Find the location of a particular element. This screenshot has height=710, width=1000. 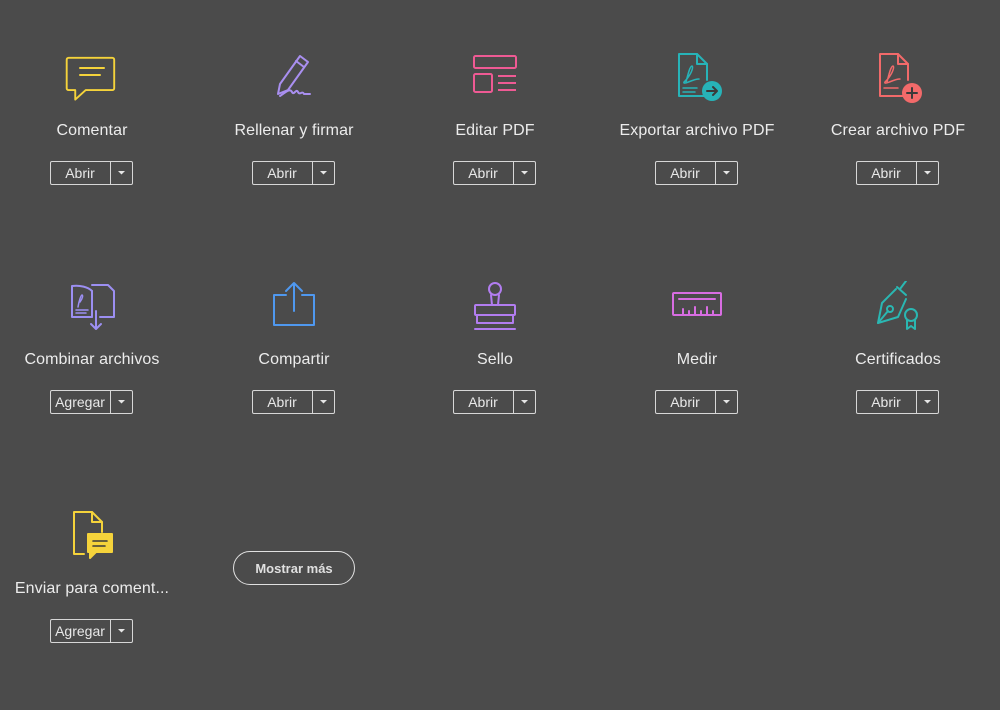

tool-medir: Medir Abrir is located at coordinates (697, 381).